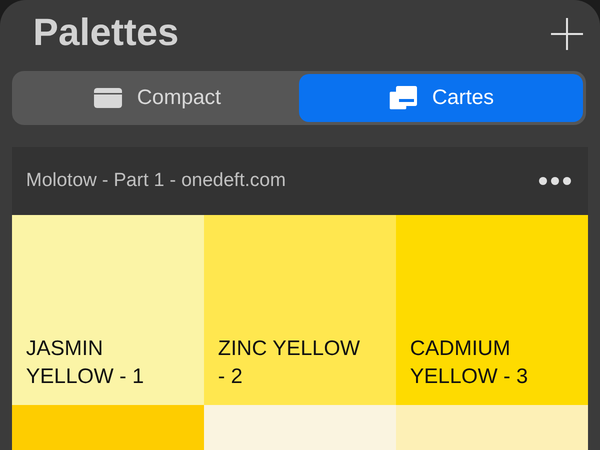 The image size is (600, 450). What do you see at coordinates (567, 33) in the screenshot?
I see `add-icon` at bounding box center [567, 33].